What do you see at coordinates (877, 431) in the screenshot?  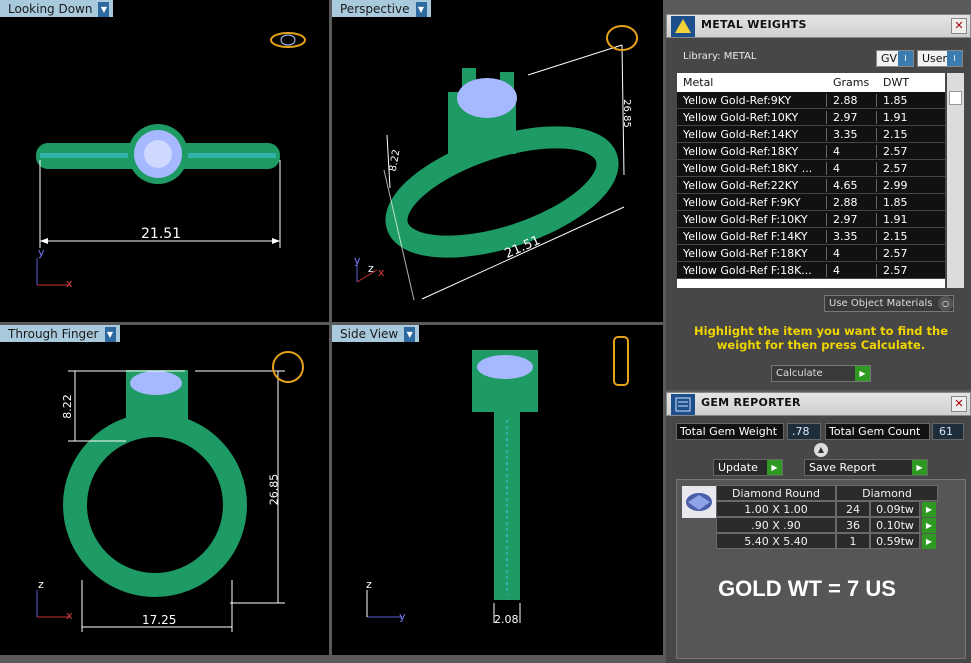 I see `total-gem-count-label: Total Gem Count` at bounding box center [877, 431].